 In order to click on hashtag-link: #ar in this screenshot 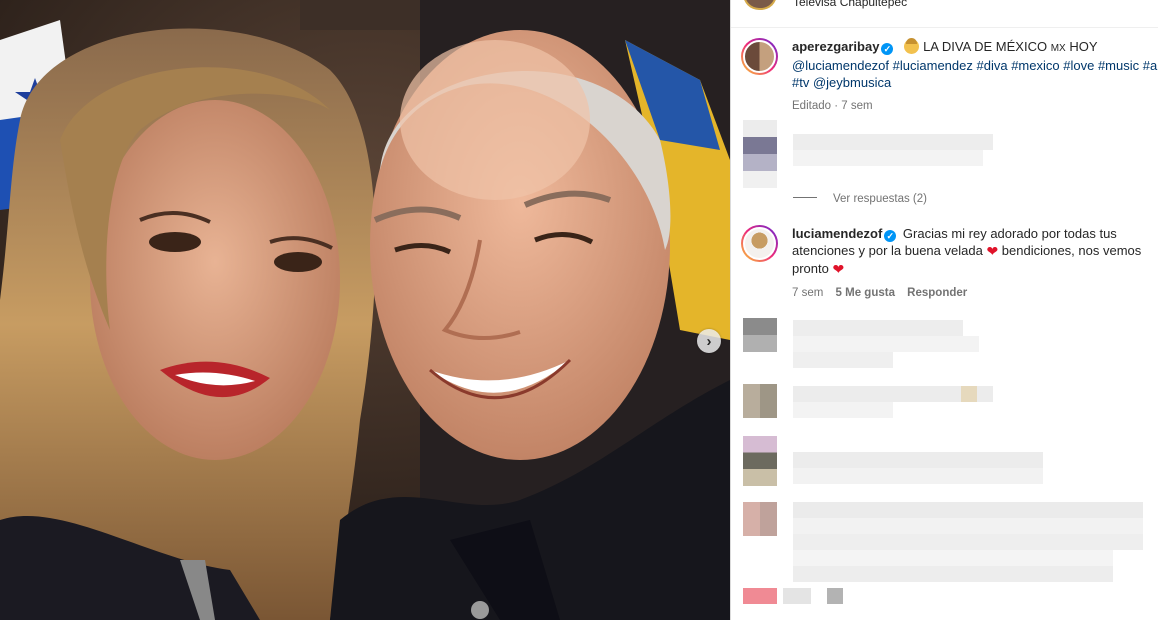, I will do `click(1150, 65)`.